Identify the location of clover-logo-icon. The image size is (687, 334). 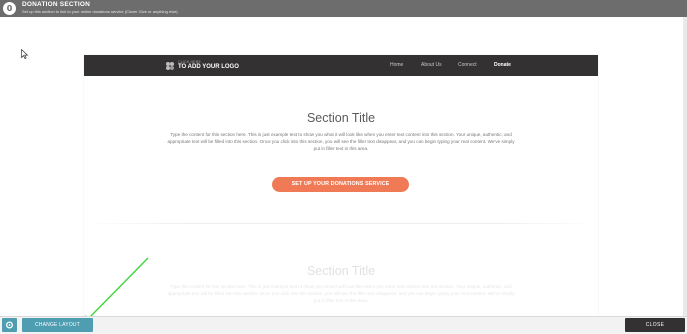
(170, 66).